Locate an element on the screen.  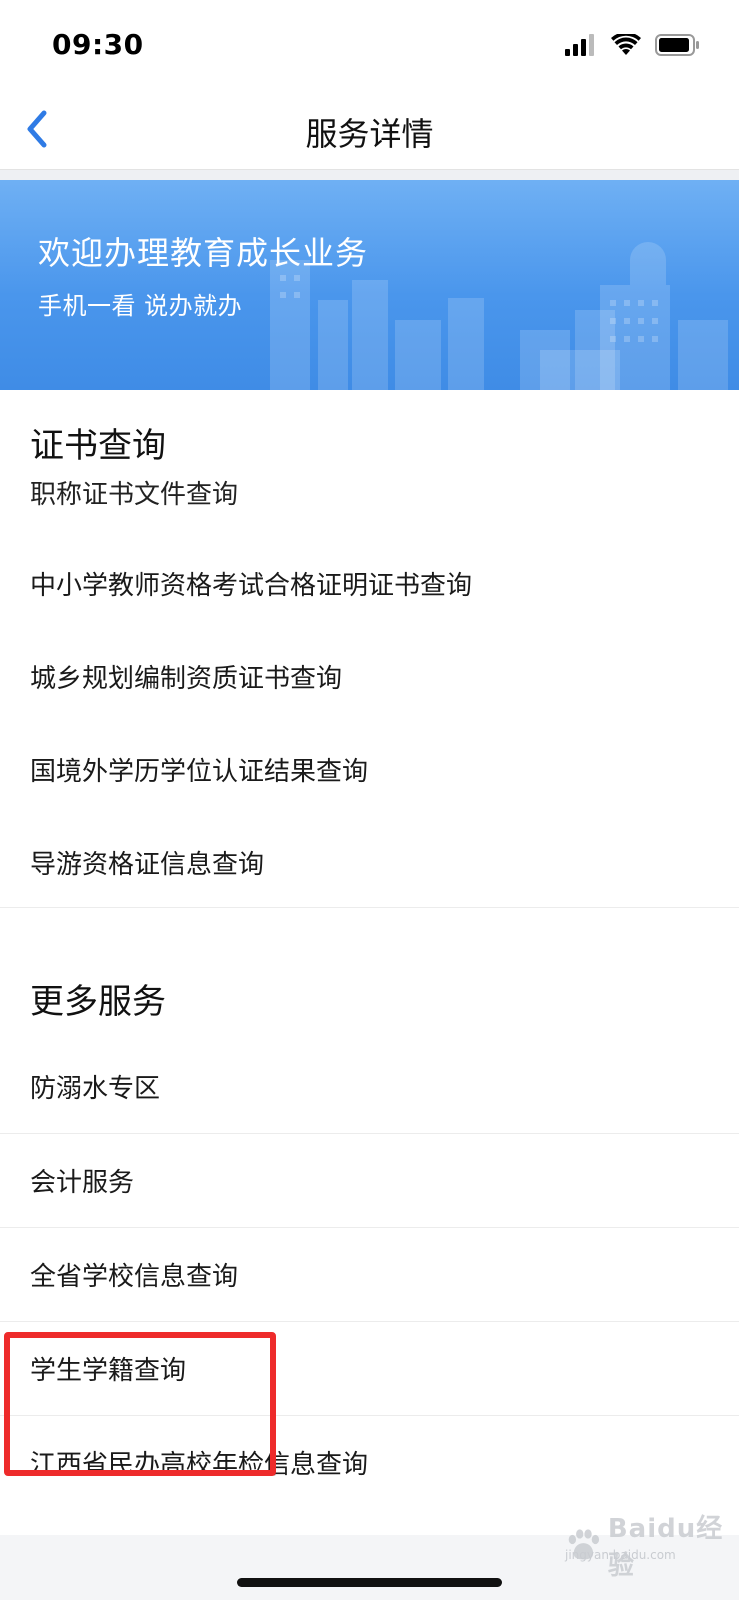
list-item-label: 学生学籍查询 is located at coordinates (108, 1371).